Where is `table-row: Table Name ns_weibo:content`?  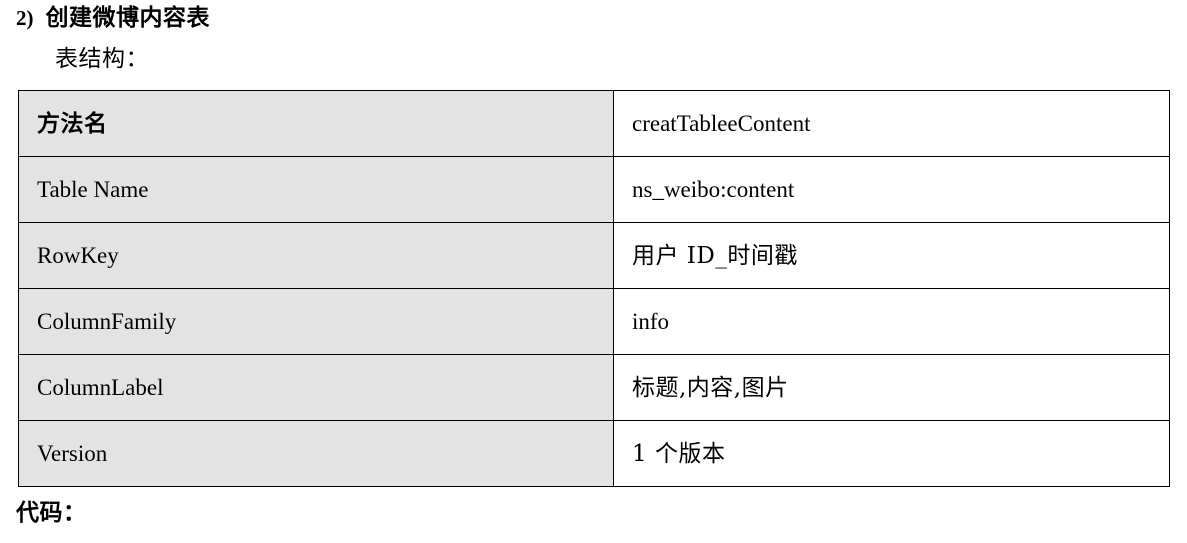
table-row: Table Name ns_weibo:content is located at coordinates (594, 189).